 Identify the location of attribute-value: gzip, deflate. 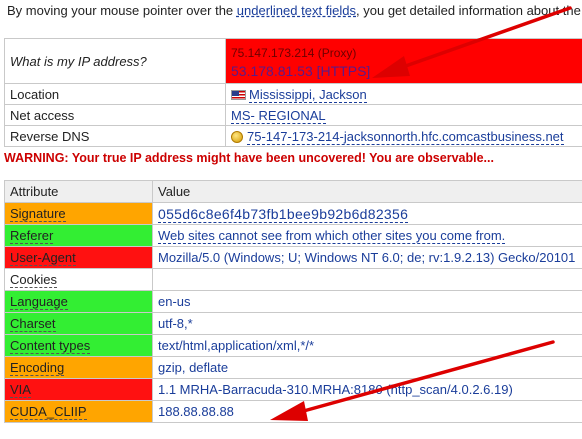
(367, 367).